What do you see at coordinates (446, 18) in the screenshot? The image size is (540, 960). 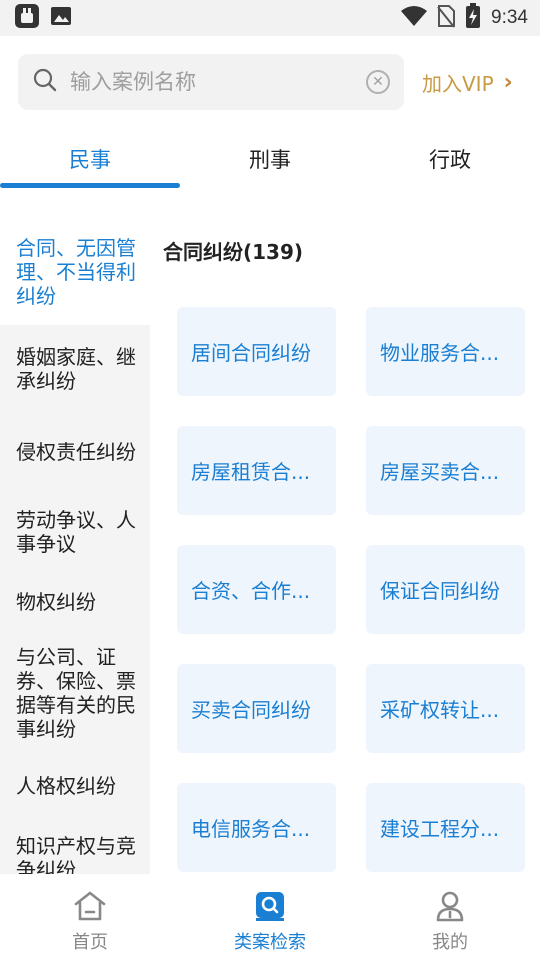 I see `no-sim-icon` at bounding box center [446, 18].